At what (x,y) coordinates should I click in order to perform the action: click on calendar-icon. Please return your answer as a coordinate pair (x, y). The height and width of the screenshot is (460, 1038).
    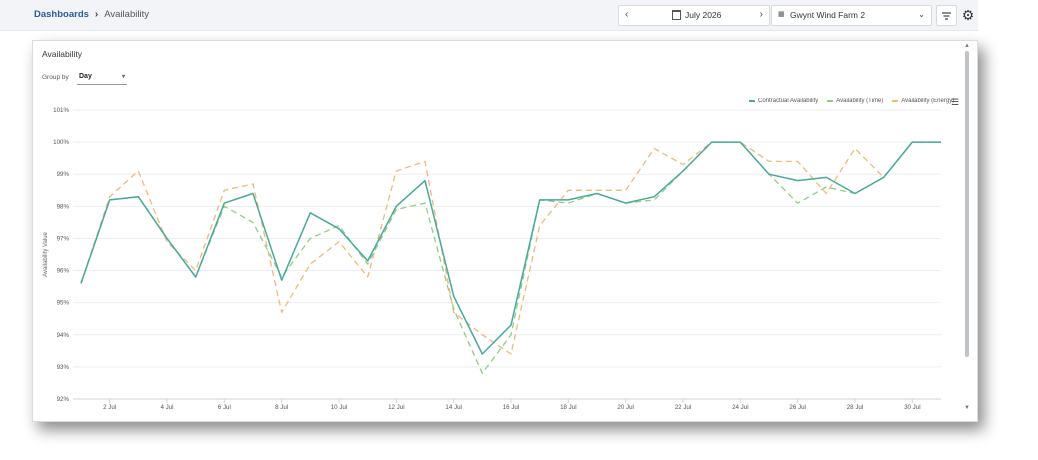
    Looking at the image, I should click on (676, 15).